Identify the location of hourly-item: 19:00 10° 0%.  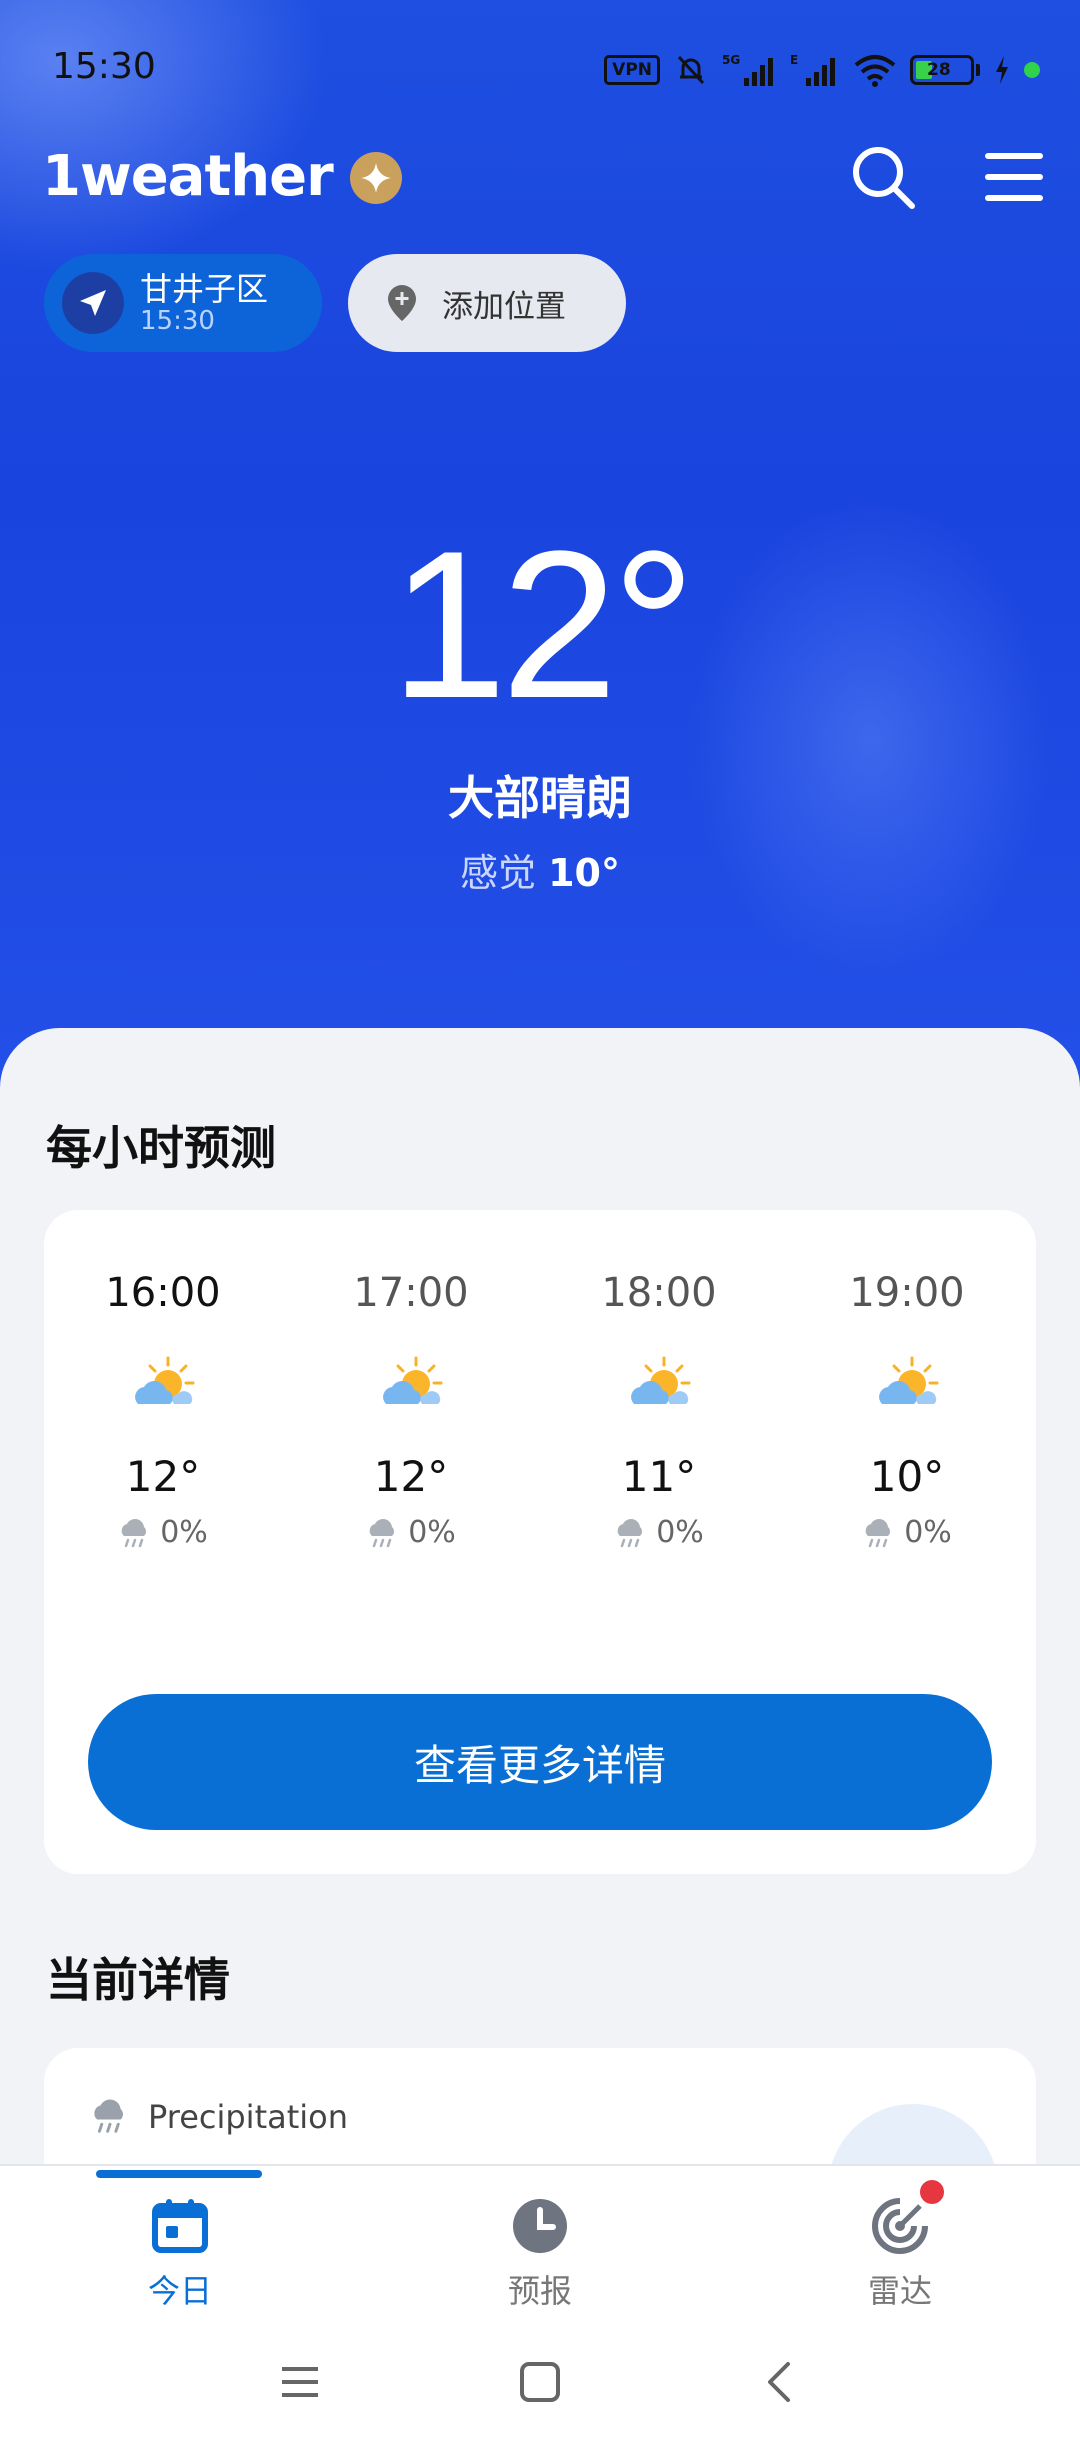
(907, 1410).